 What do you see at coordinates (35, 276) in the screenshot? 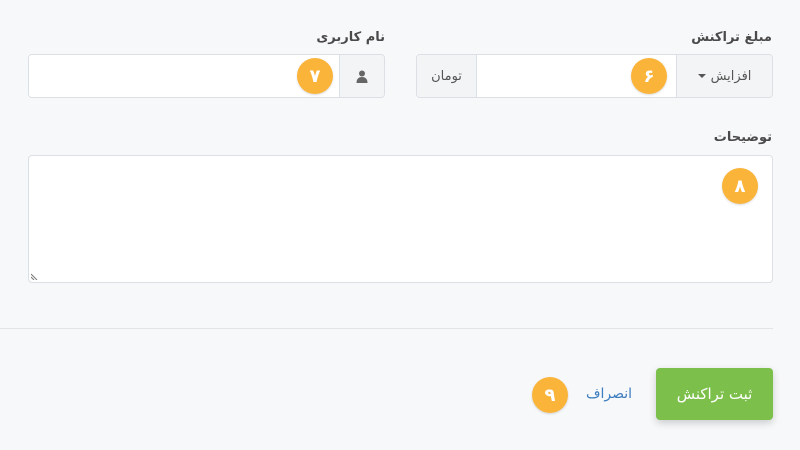
I see `resize-grip-icon` at bounding box center [35, 276].